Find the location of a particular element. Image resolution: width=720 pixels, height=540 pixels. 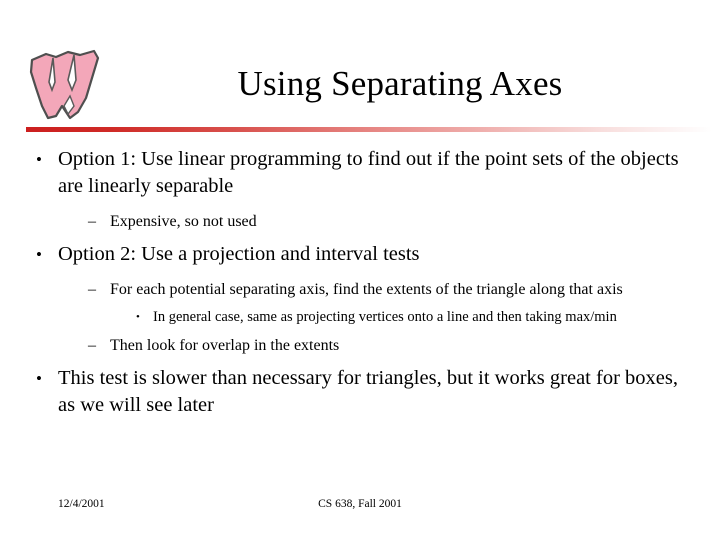

slide-title: Using Separating Axes is located at coordinates (400, 83).